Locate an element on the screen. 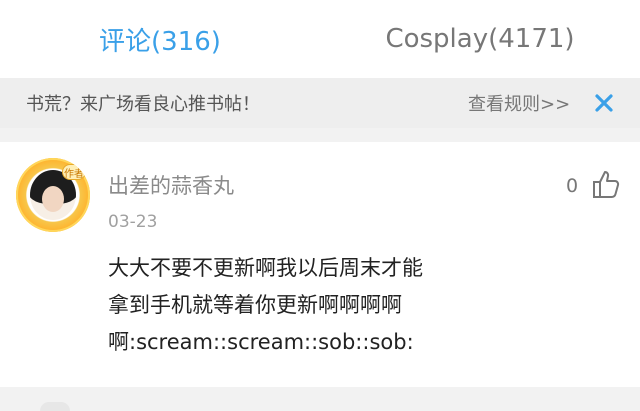  notice-bar: 书荒？来广场看良心推书帖！ 查看规则>> is located at coordinates (320, 103).